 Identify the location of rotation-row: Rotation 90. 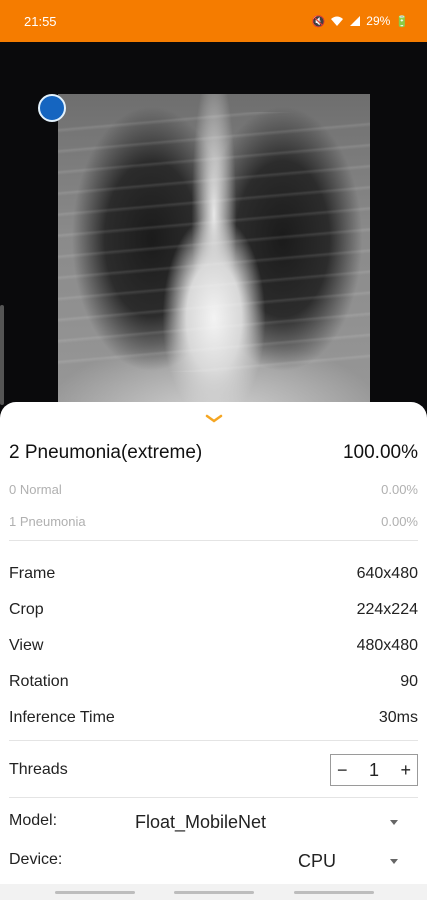
(213, 682).